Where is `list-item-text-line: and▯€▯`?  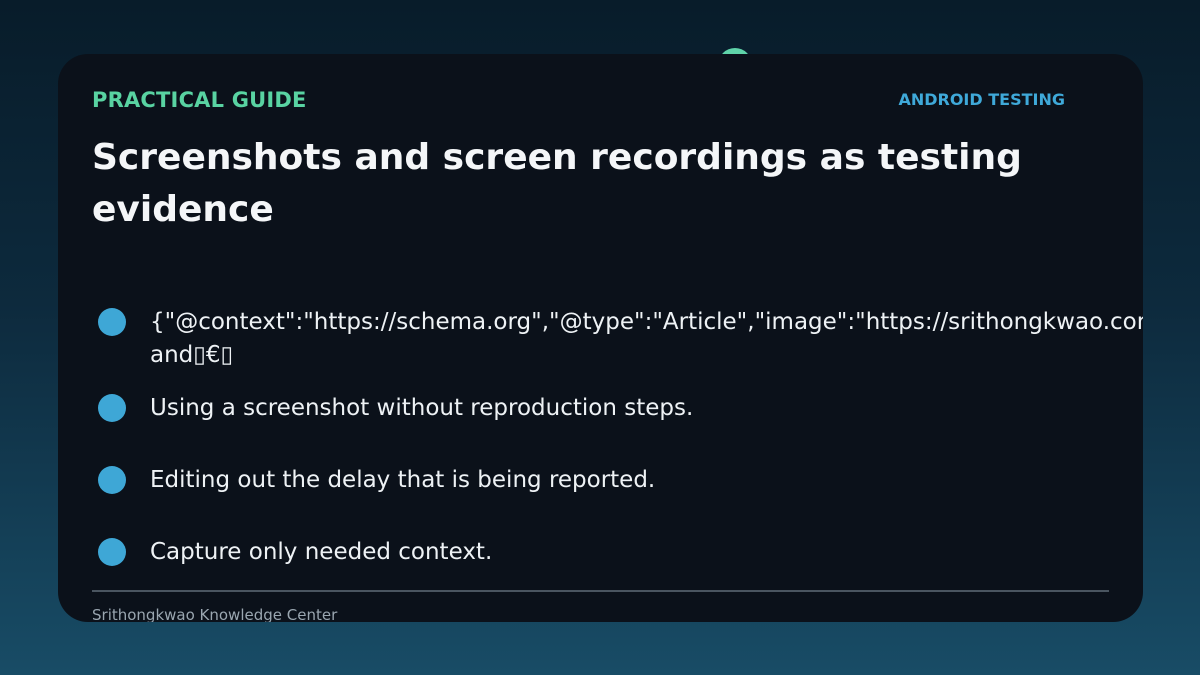
list-item-text-line: and▯€▯ is located at coordinates (192, 355).